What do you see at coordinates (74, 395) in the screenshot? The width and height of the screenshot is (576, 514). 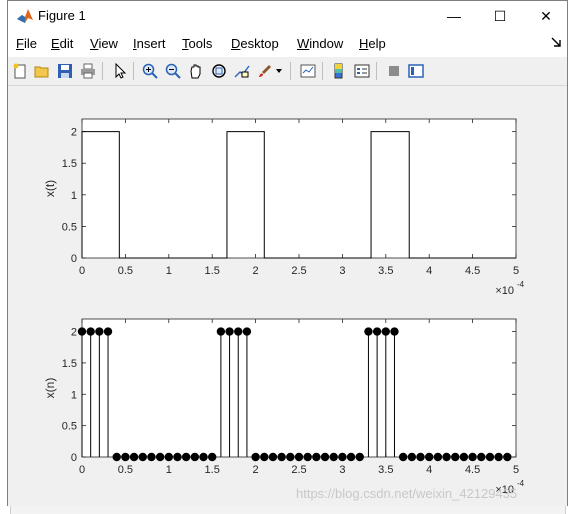 I see `y-tick-label: 1` at bounding box center [74, 395].